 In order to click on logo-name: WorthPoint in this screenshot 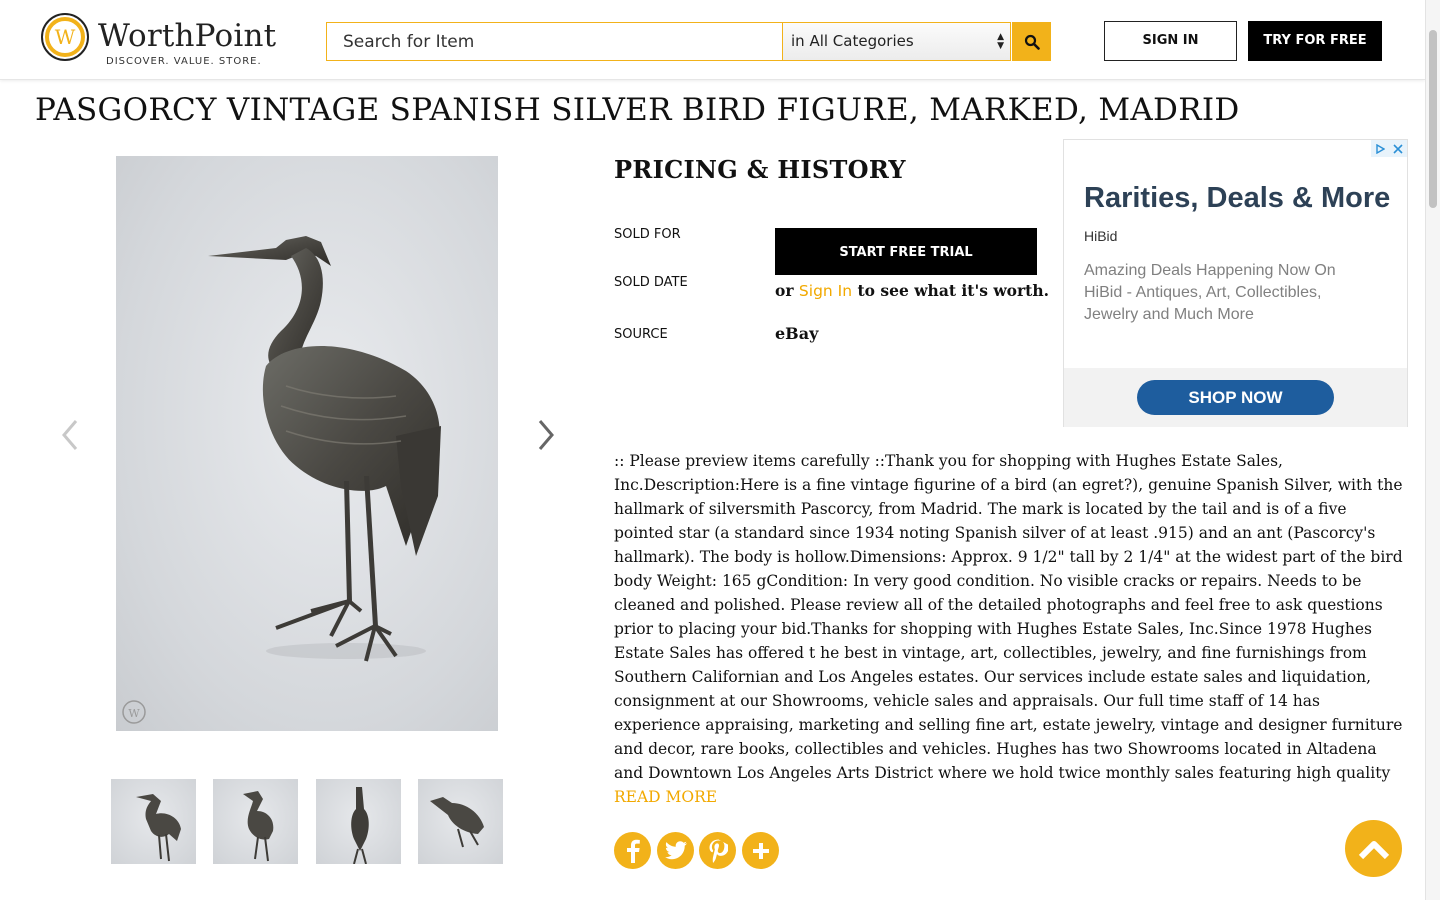, I will do `click(187, 36)`.